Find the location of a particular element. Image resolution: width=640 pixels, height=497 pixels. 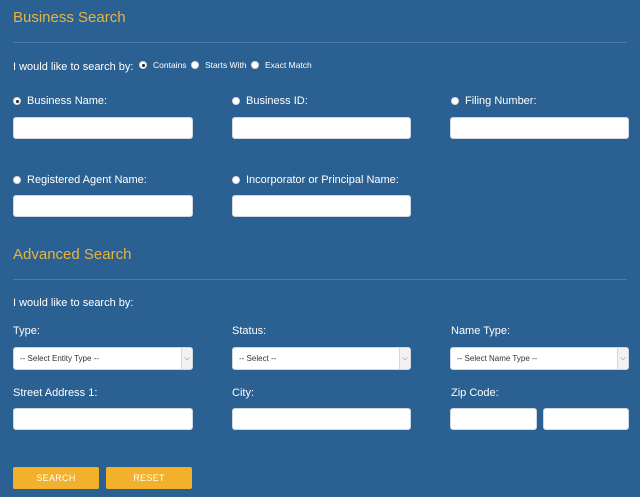

status-label: Status: is located at coordinates (249, 331).